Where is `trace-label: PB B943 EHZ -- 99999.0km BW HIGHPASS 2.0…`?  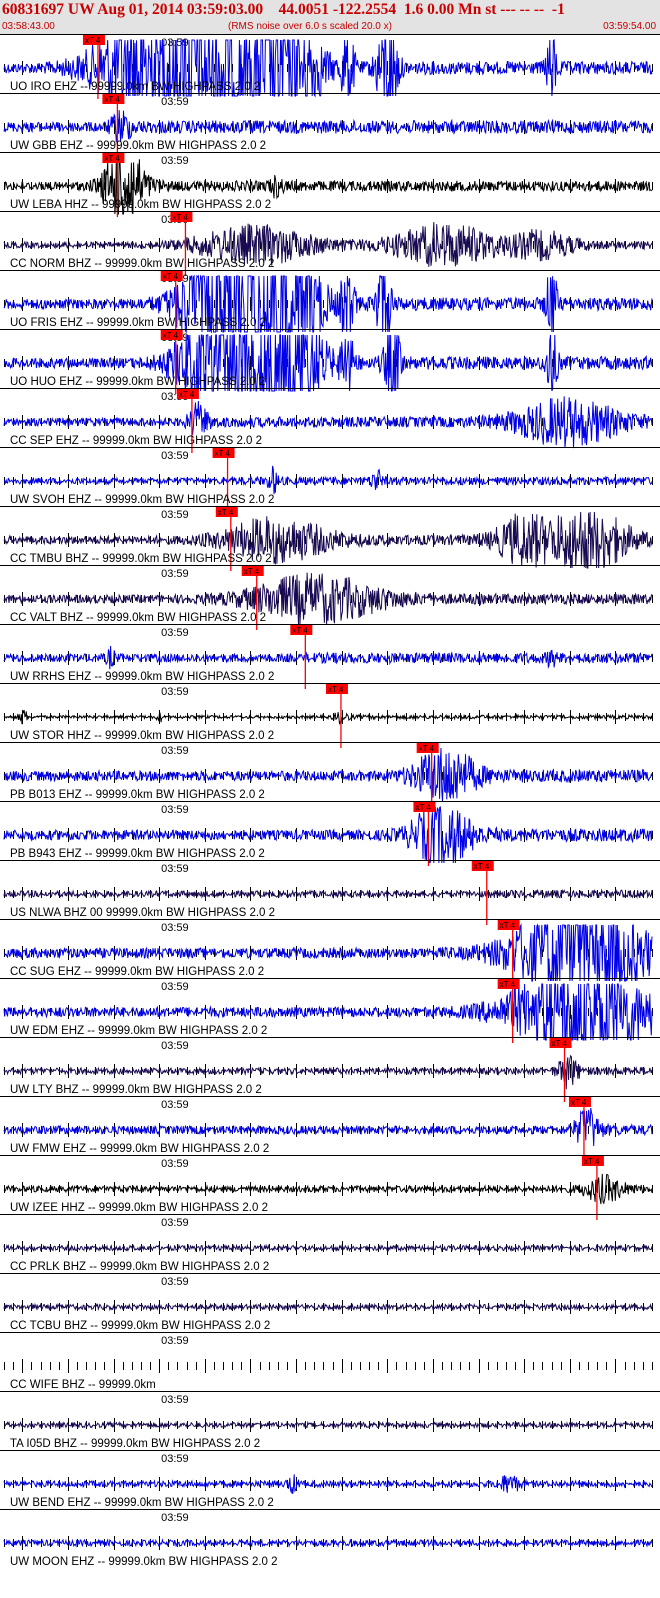 trace-label: PB B943 EHZ -- 99999.0km BW HIGHPASS 2.0… is located at coordinates (137, 854).